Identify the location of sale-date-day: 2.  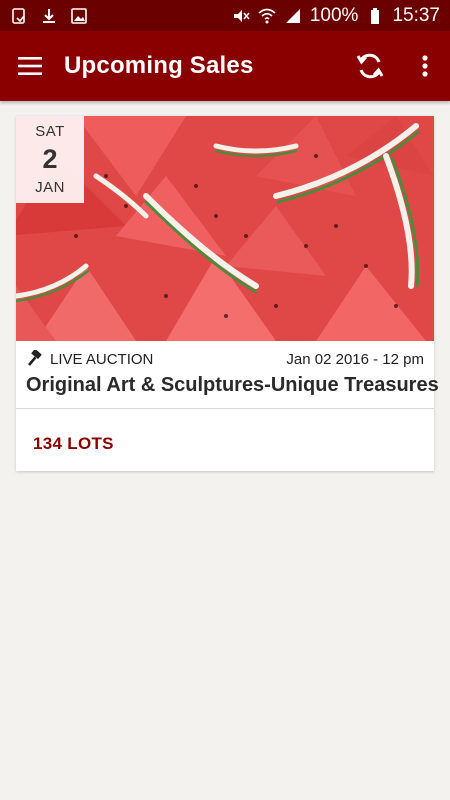
(50, 159).